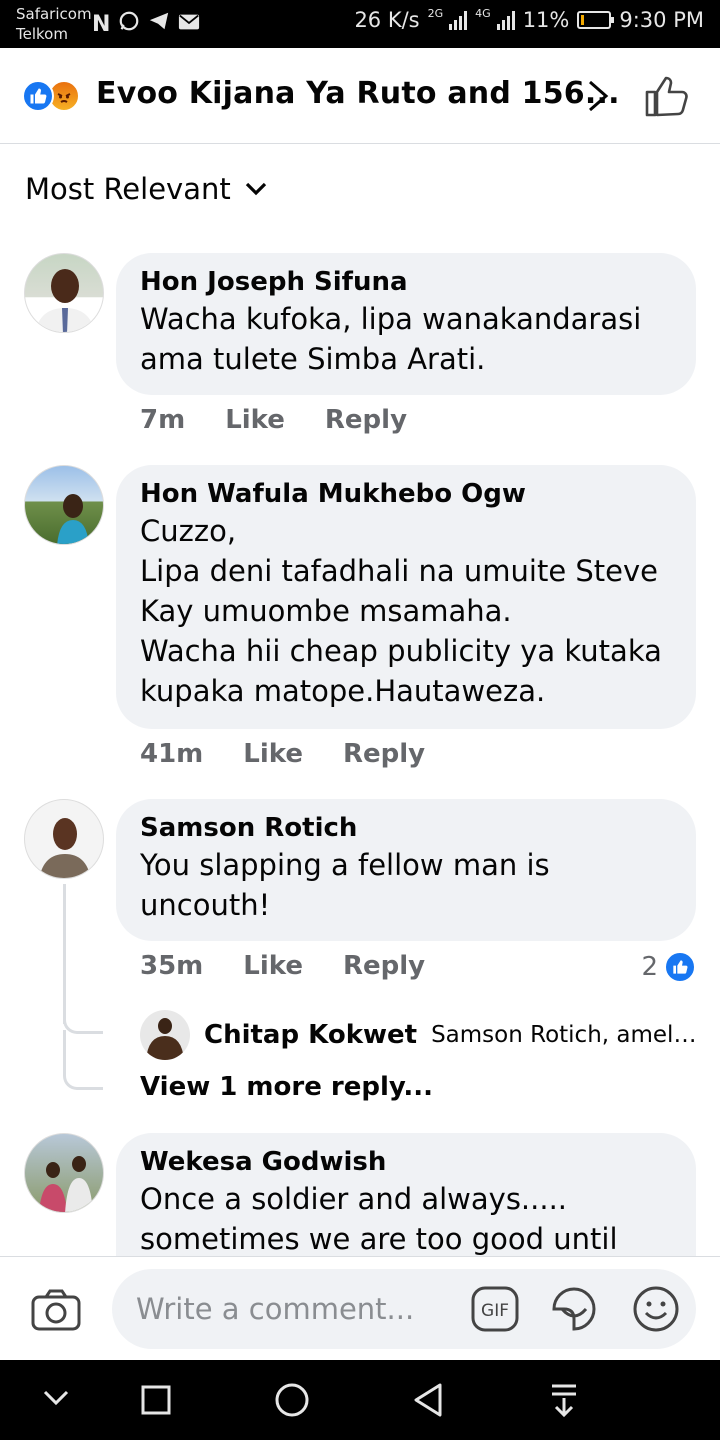 This screenshot has height=1440, width=720. What do you see at coordinates (574, 1311) in the screenshot?
I see `sticker-button` at bounding box center [574, 1311].